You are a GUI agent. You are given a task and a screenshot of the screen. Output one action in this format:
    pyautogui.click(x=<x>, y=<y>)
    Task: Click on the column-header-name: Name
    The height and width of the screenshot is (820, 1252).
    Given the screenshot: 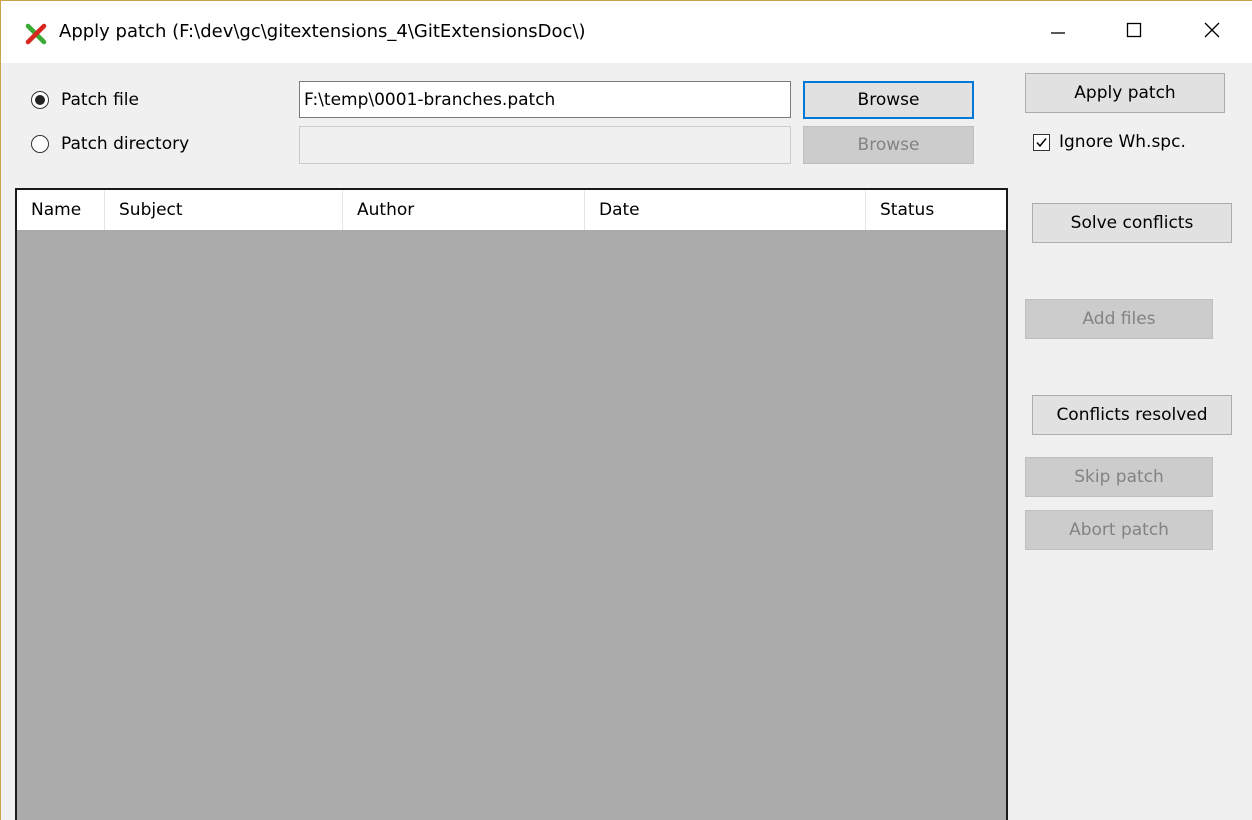 What is the action you would take?
    pyautogui.click(x=61, y=210)
    